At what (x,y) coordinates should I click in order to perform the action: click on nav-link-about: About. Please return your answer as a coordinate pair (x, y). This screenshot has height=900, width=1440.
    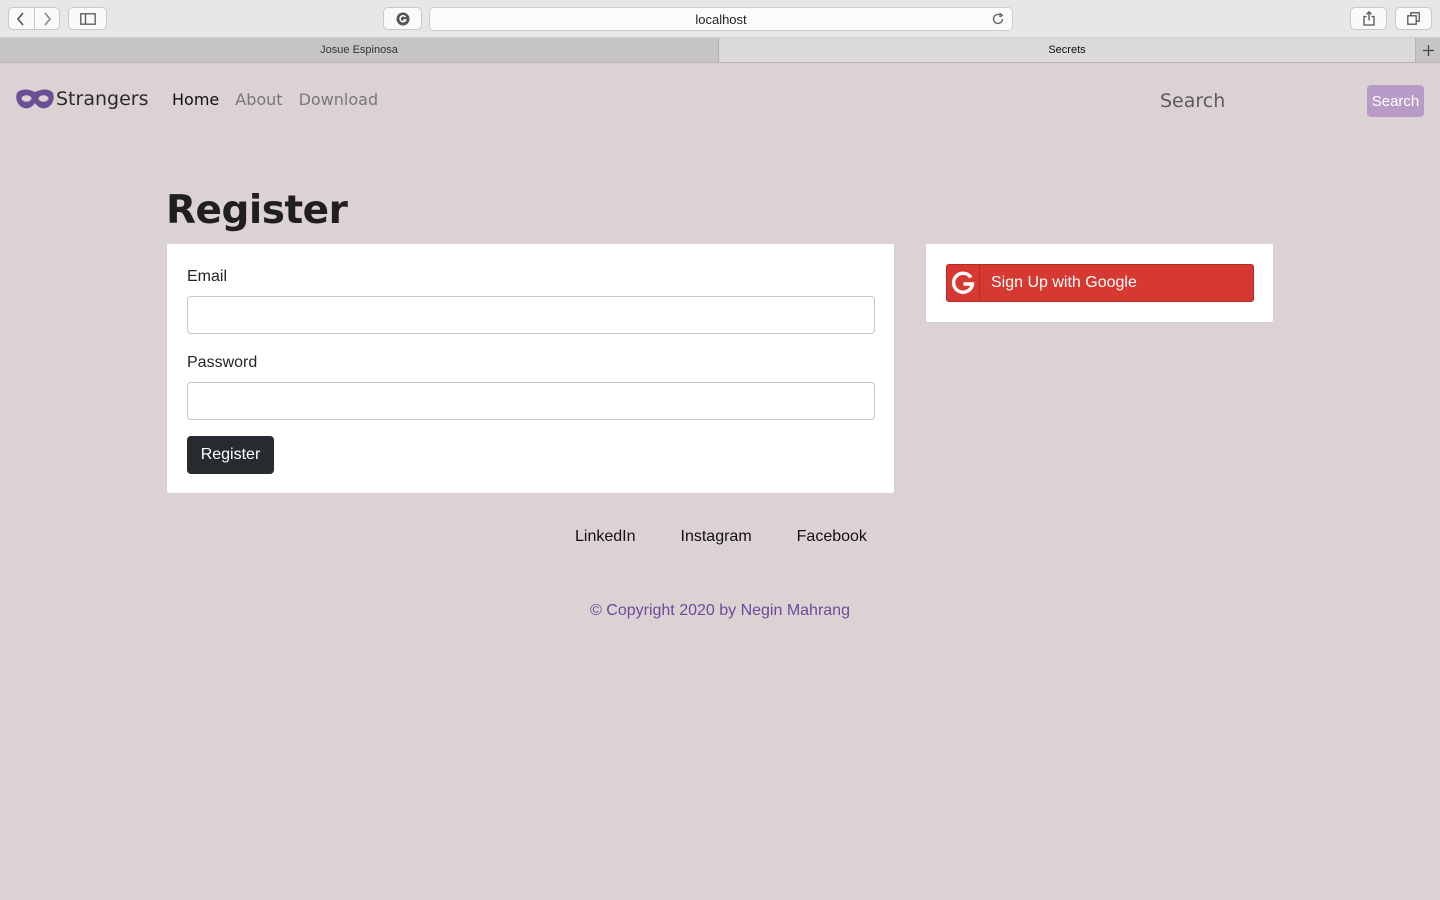
    Looking at the image, I should click on (258, 99).